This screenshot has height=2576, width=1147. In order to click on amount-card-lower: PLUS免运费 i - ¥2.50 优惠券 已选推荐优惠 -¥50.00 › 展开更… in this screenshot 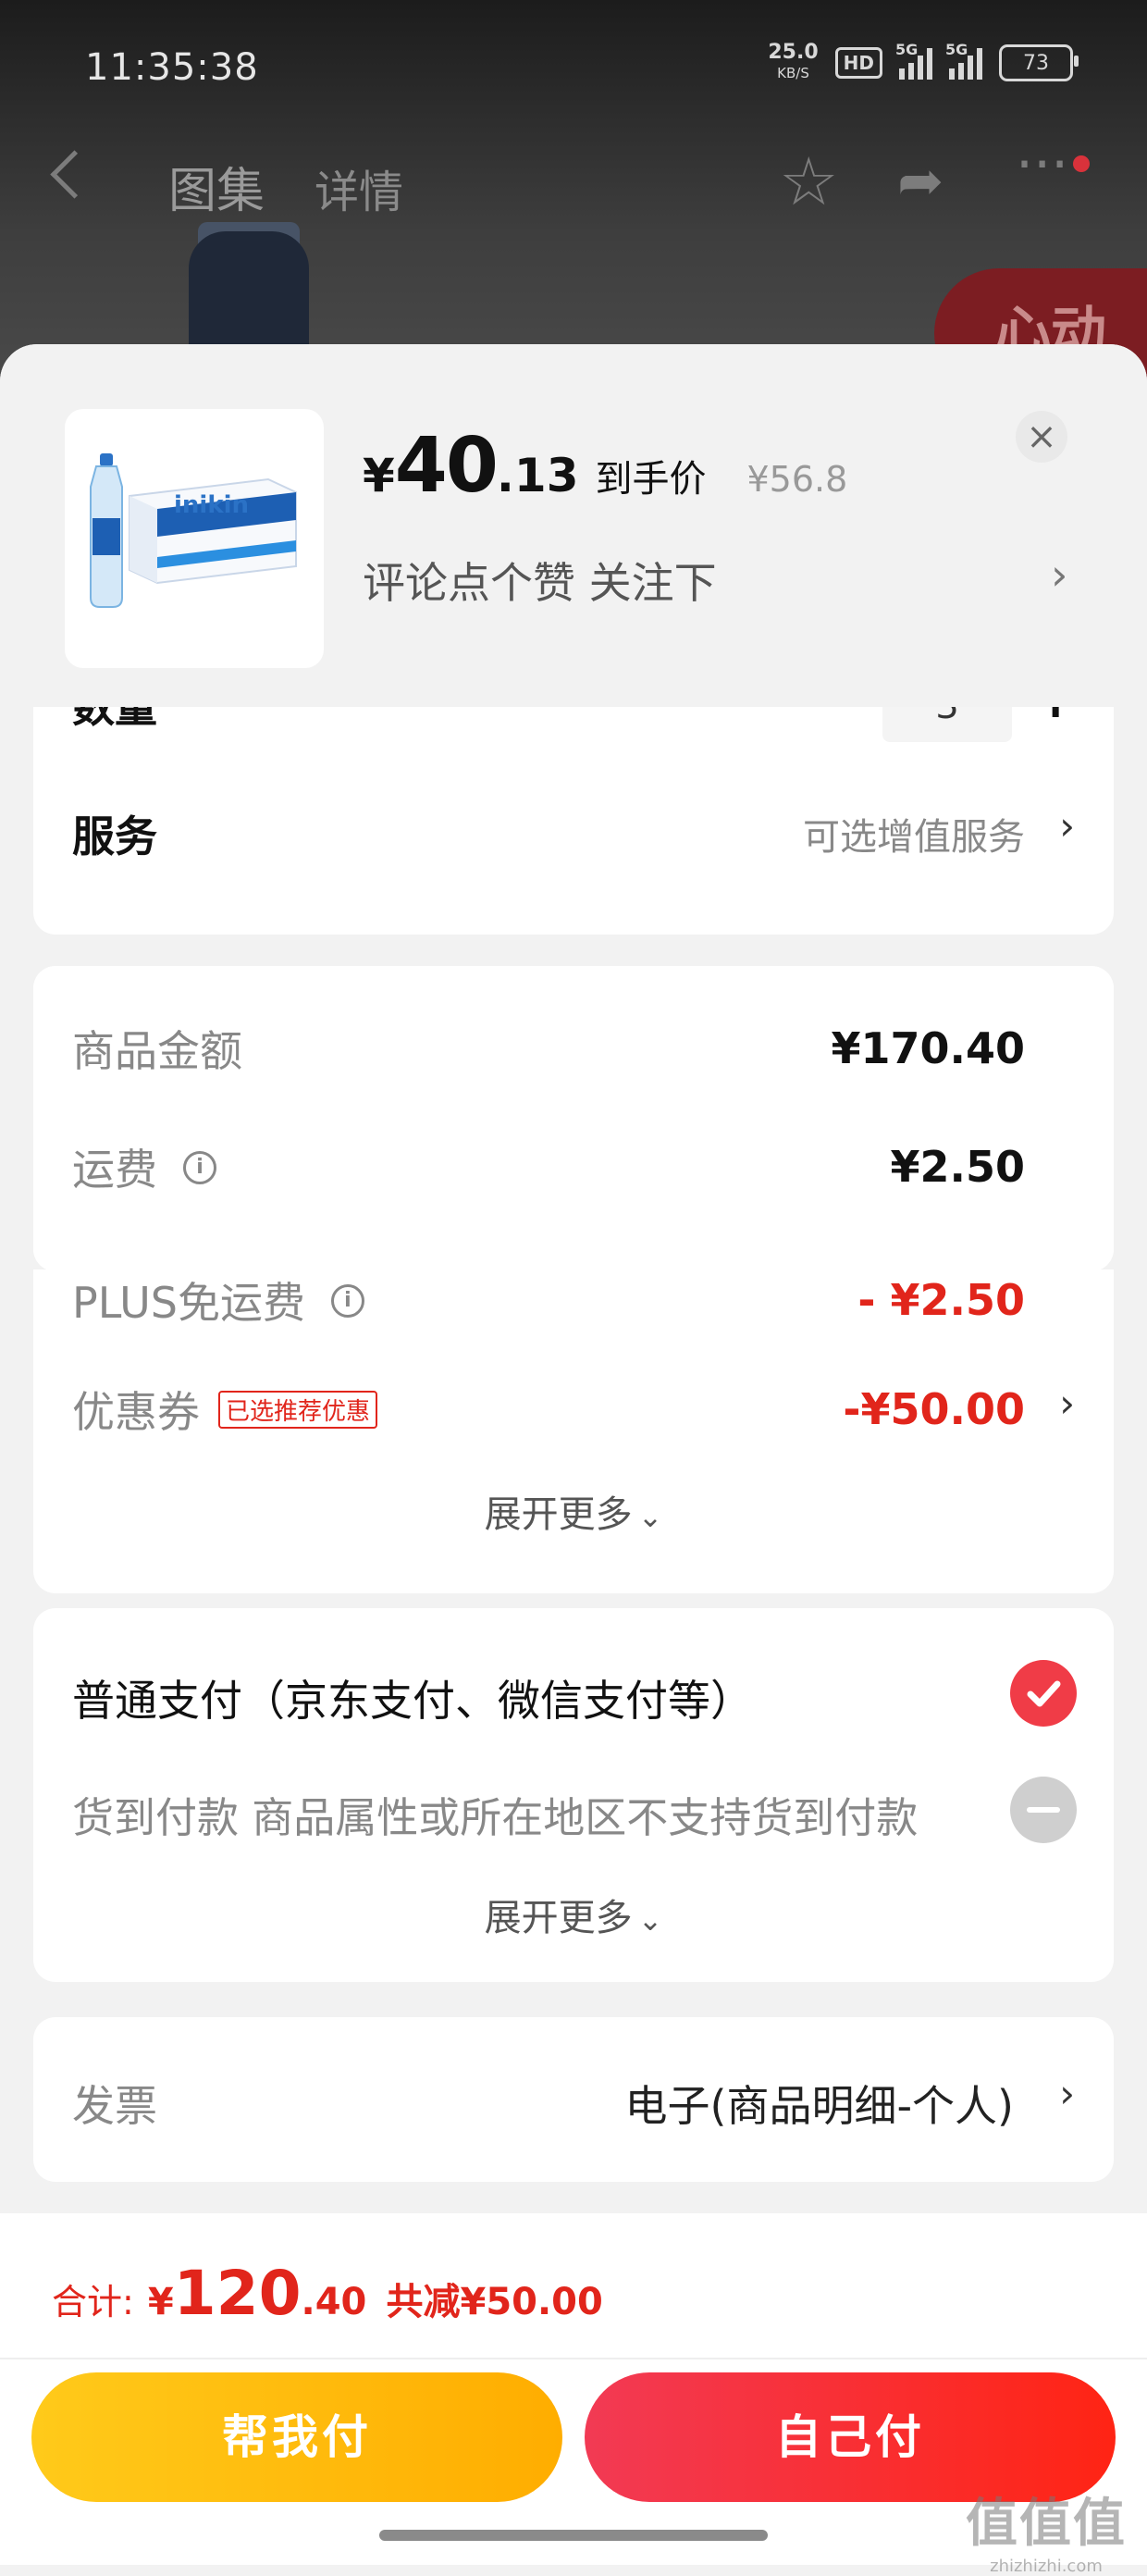, I will do `click(573, 1431)`.